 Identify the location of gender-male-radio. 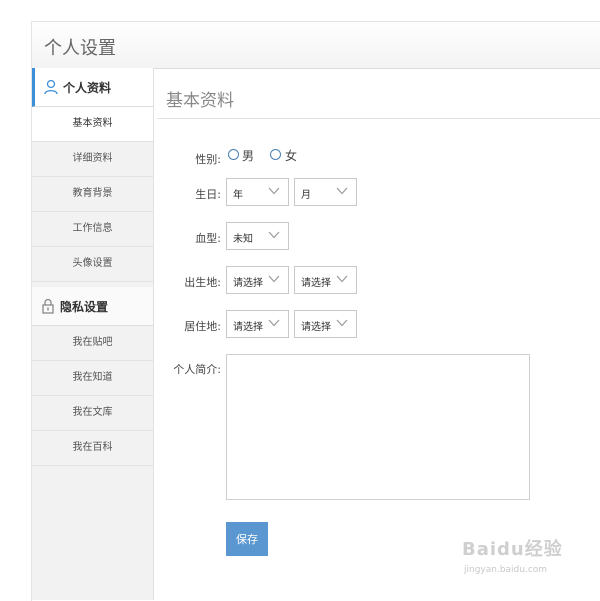
(233, 154).